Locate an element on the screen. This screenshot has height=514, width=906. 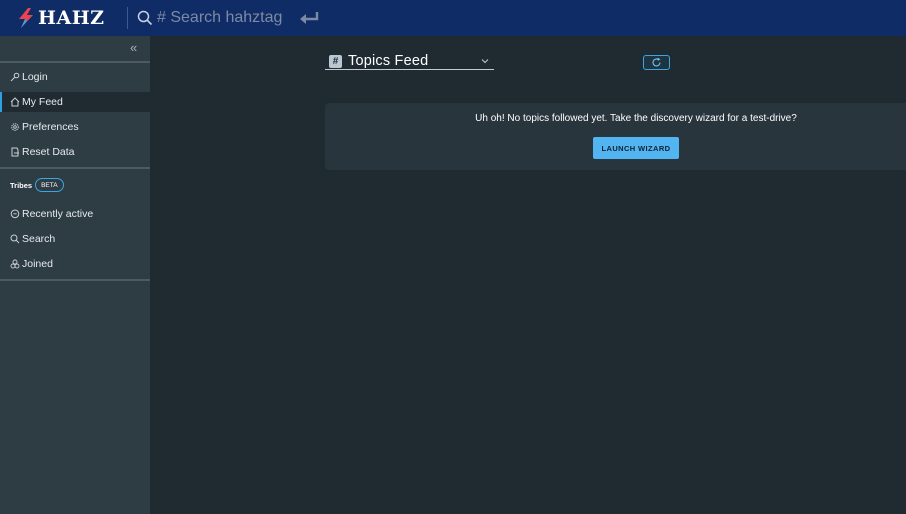
home-icon is located at coordinates (15, 102).